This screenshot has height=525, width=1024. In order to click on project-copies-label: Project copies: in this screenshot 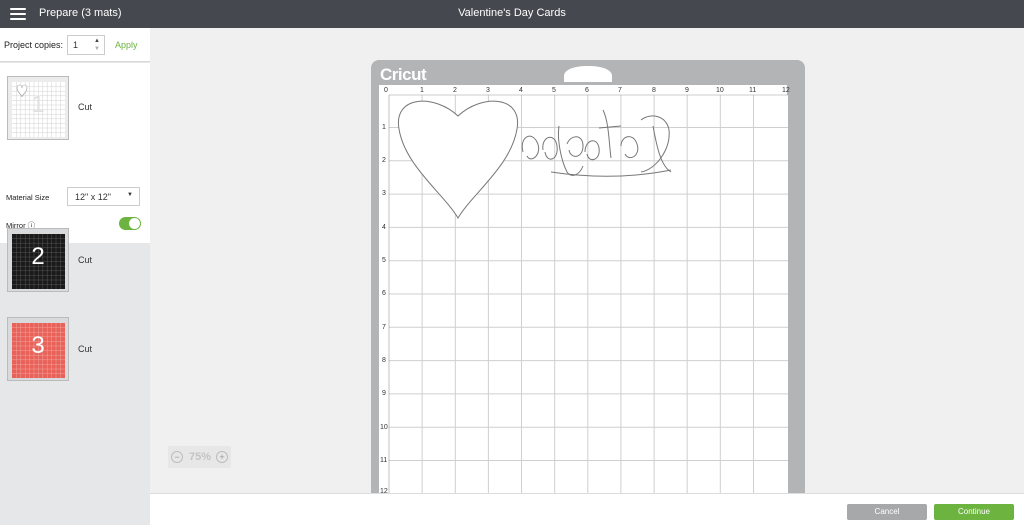, I will do `click(34, 45)`.